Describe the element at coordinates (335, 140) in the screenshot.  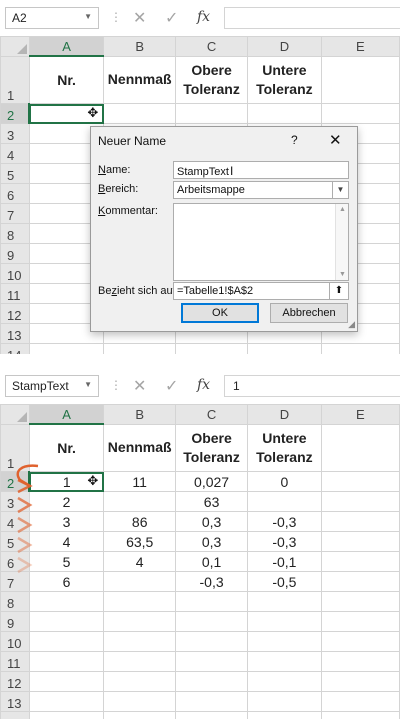
I see `close-icon: ✕` at that location.